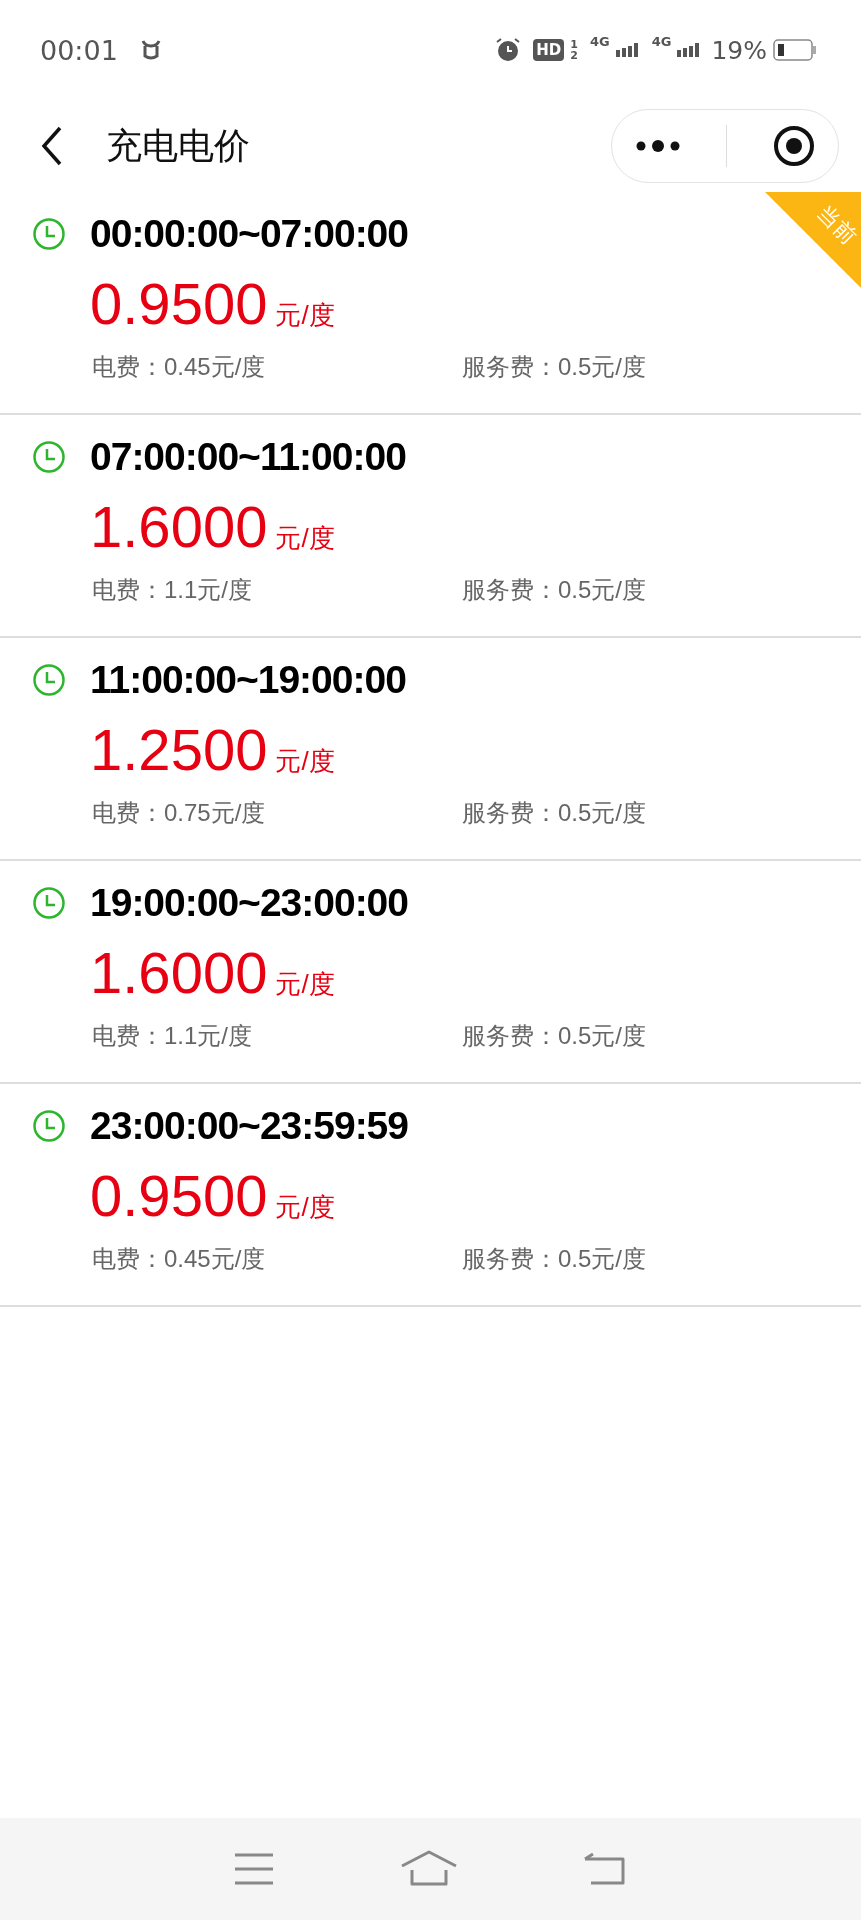 This screenshot has width=861, height=1920. What do you see at coordinates (179, 749) in the screenshot?
I see `price: 1.2500` at bounding box center [179, 749].